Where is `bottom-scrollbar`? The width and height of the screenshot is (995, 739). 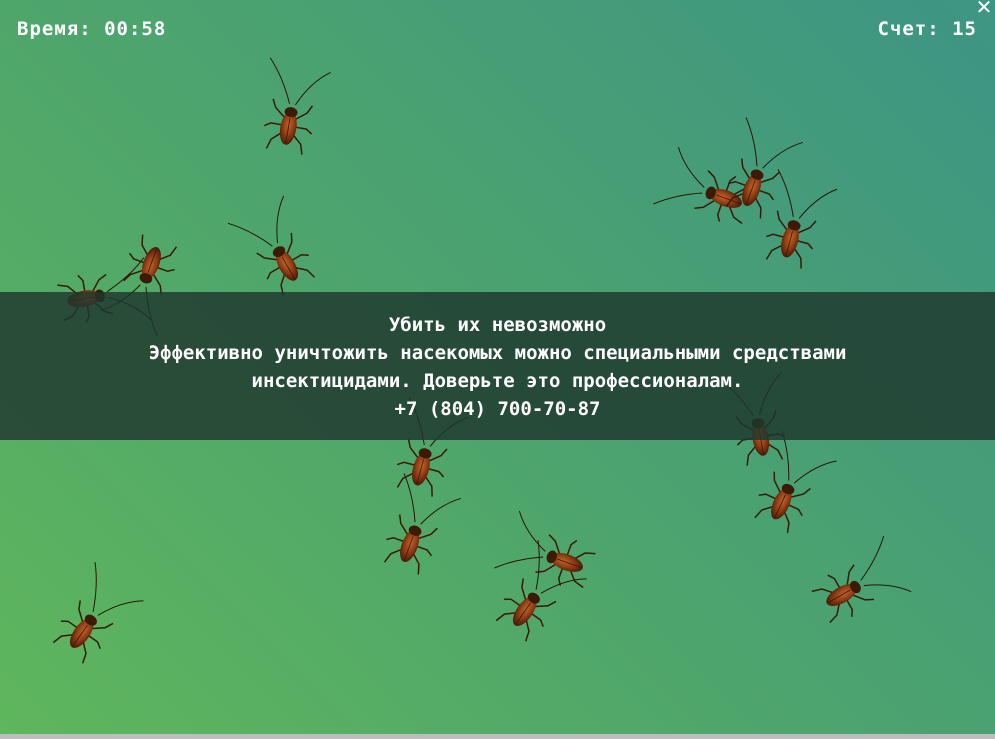 bottom-scrollbar is located at coordinates (497, 736).